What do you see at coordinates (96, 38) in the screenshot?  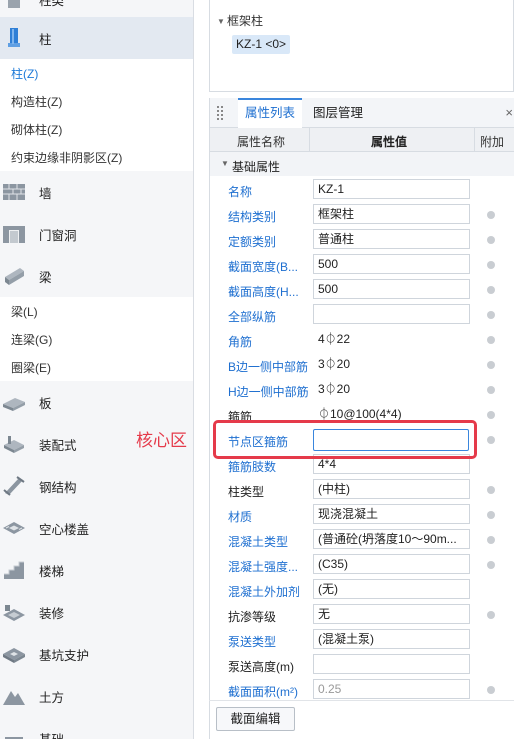 I see `sidebar-item-column: 柱` at bounding box center [96, 38].